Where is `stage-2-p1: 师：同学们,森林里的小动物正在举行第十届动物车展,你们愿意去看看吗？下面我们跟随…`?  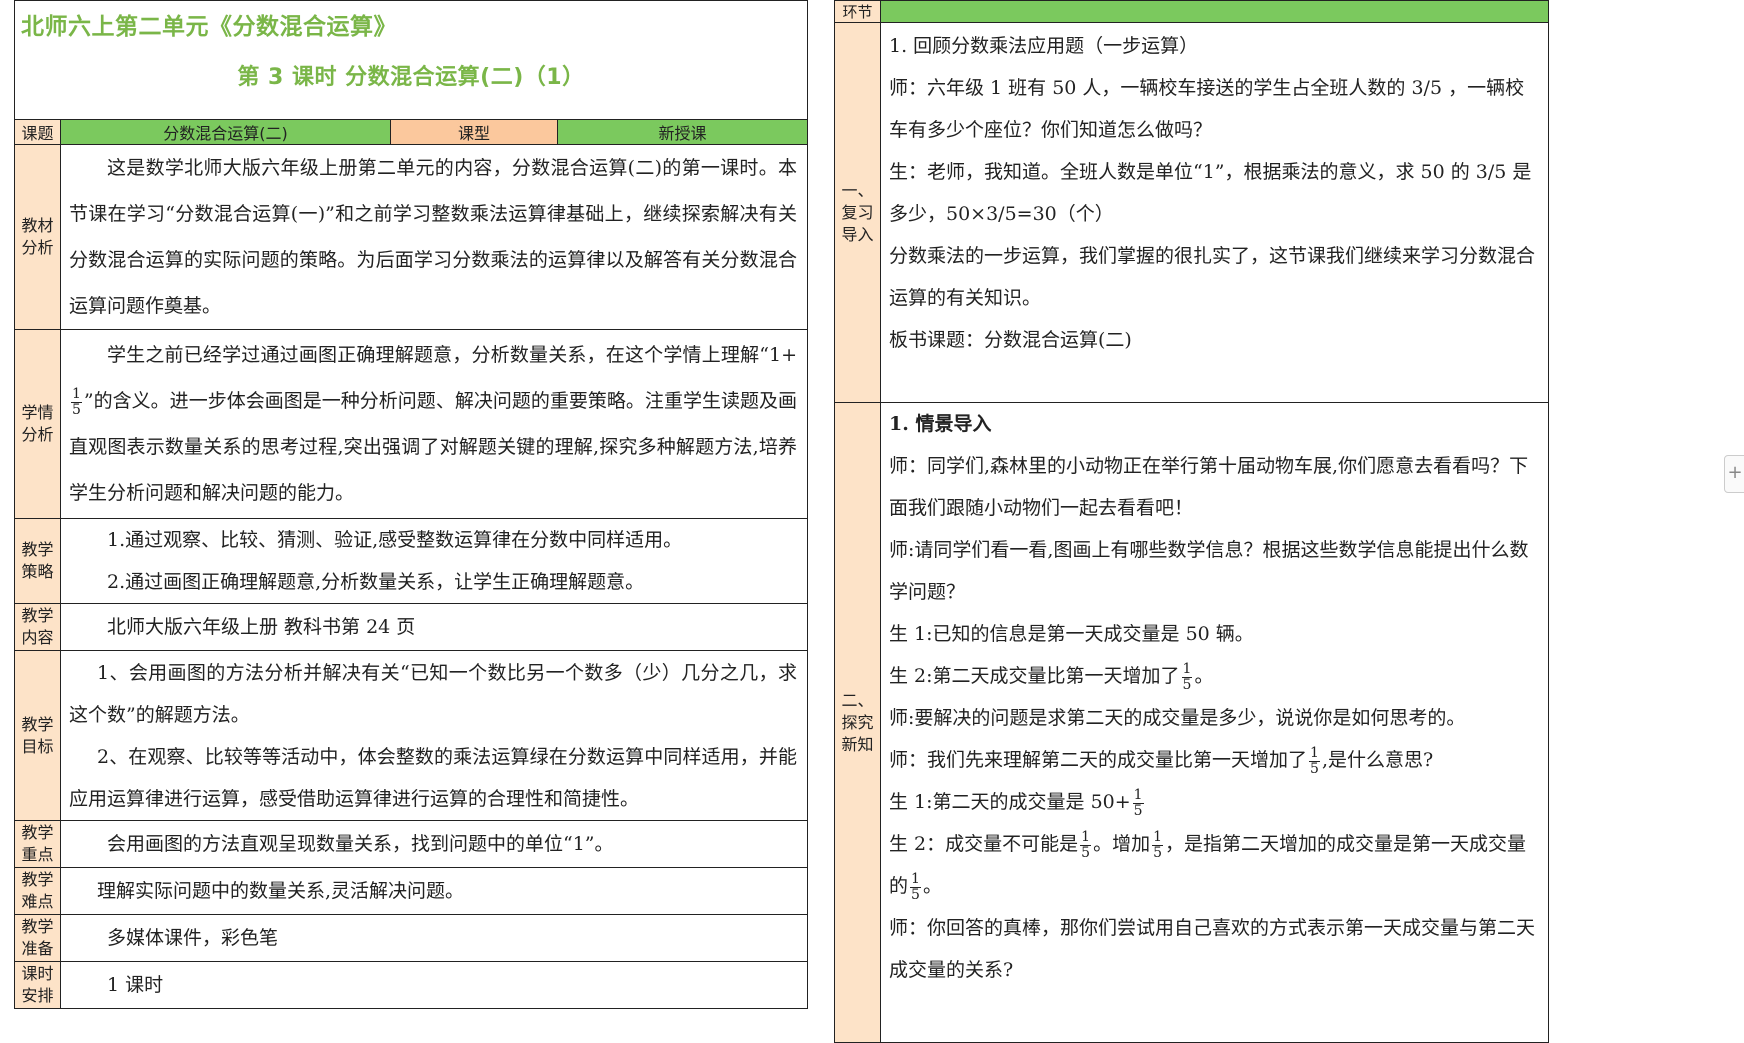 stage-2-p1: 师：同学们,森林里的小动物正在举行第十届动物车展,你们愿意去看看吗？下面我们跟随… is located at coordinates (1209, 487).